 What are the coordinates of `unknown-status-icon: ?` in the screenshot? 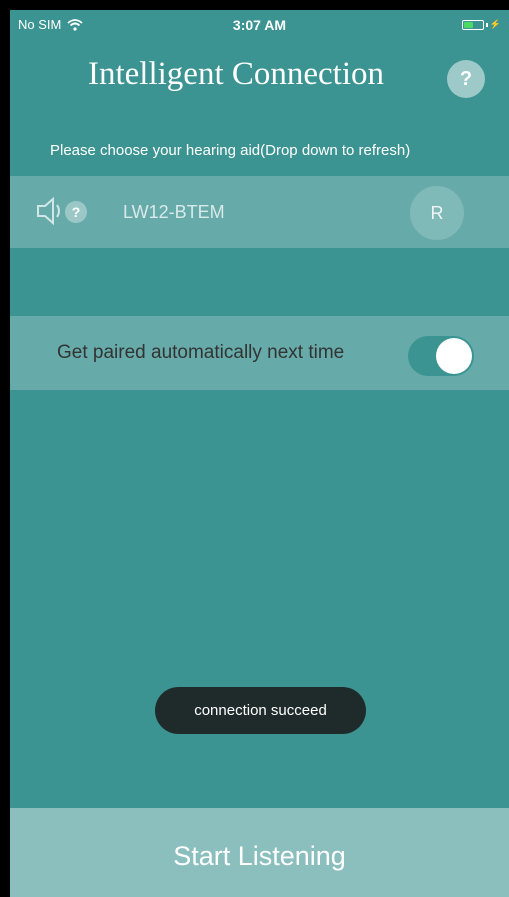 It's located at (76, 212).